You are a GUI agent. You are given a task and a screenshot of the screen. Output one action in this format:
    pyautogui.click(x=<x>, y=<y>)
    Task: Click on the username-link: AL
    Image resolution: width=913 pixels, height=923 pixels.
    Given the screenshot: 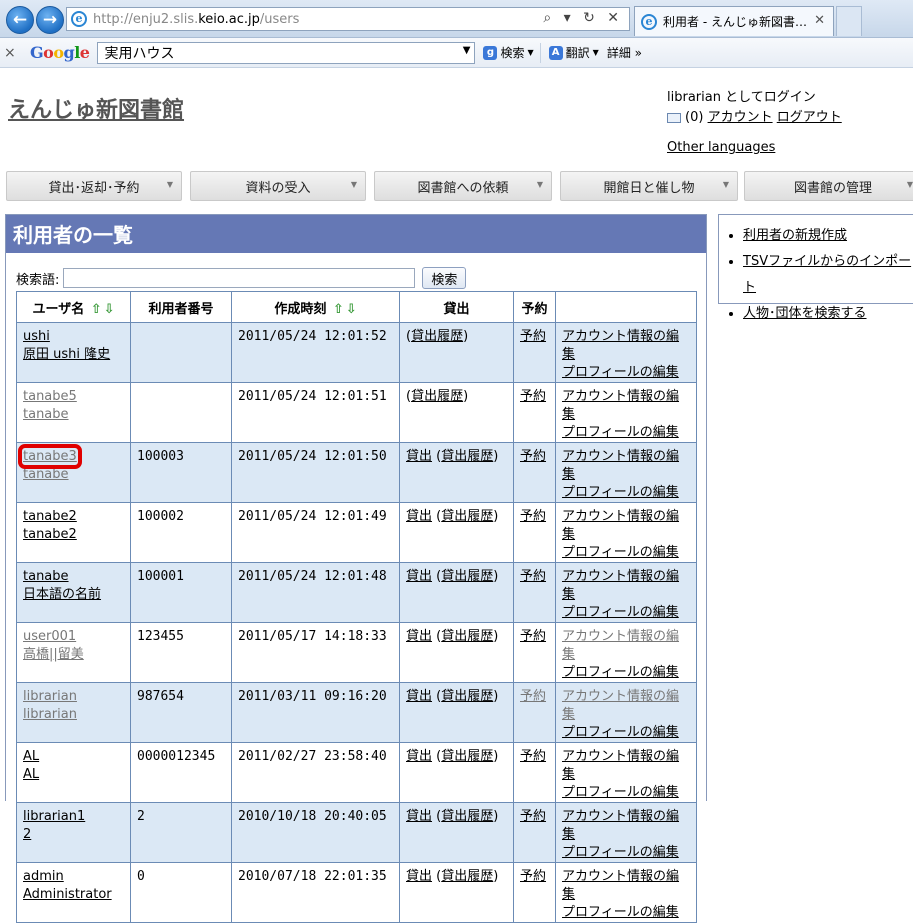 What is the action you would take?
    pyautogui.click(x=31, y=756)
    